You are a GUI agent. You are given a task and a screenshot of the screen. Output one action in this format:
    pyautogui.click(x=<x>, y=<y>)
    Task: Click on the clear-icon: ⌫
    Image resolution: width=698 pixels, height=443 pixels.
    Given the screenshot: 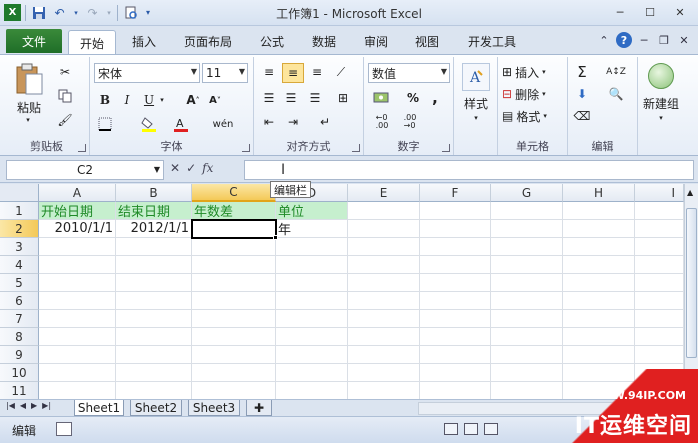 What is the action you would take?
    pyautogui.click(x=582, y=116)
    